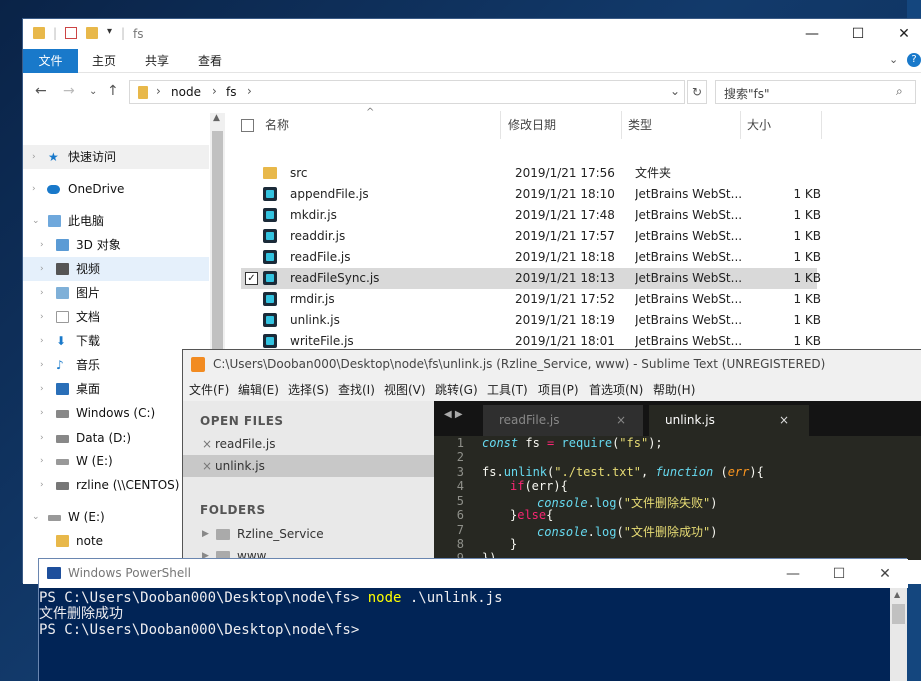  What do you see at coordinates (116, 245) in the screenshot?
I see `sidebar-item-3d-objects: › 3D 对象` at bounding box center [116, 245].